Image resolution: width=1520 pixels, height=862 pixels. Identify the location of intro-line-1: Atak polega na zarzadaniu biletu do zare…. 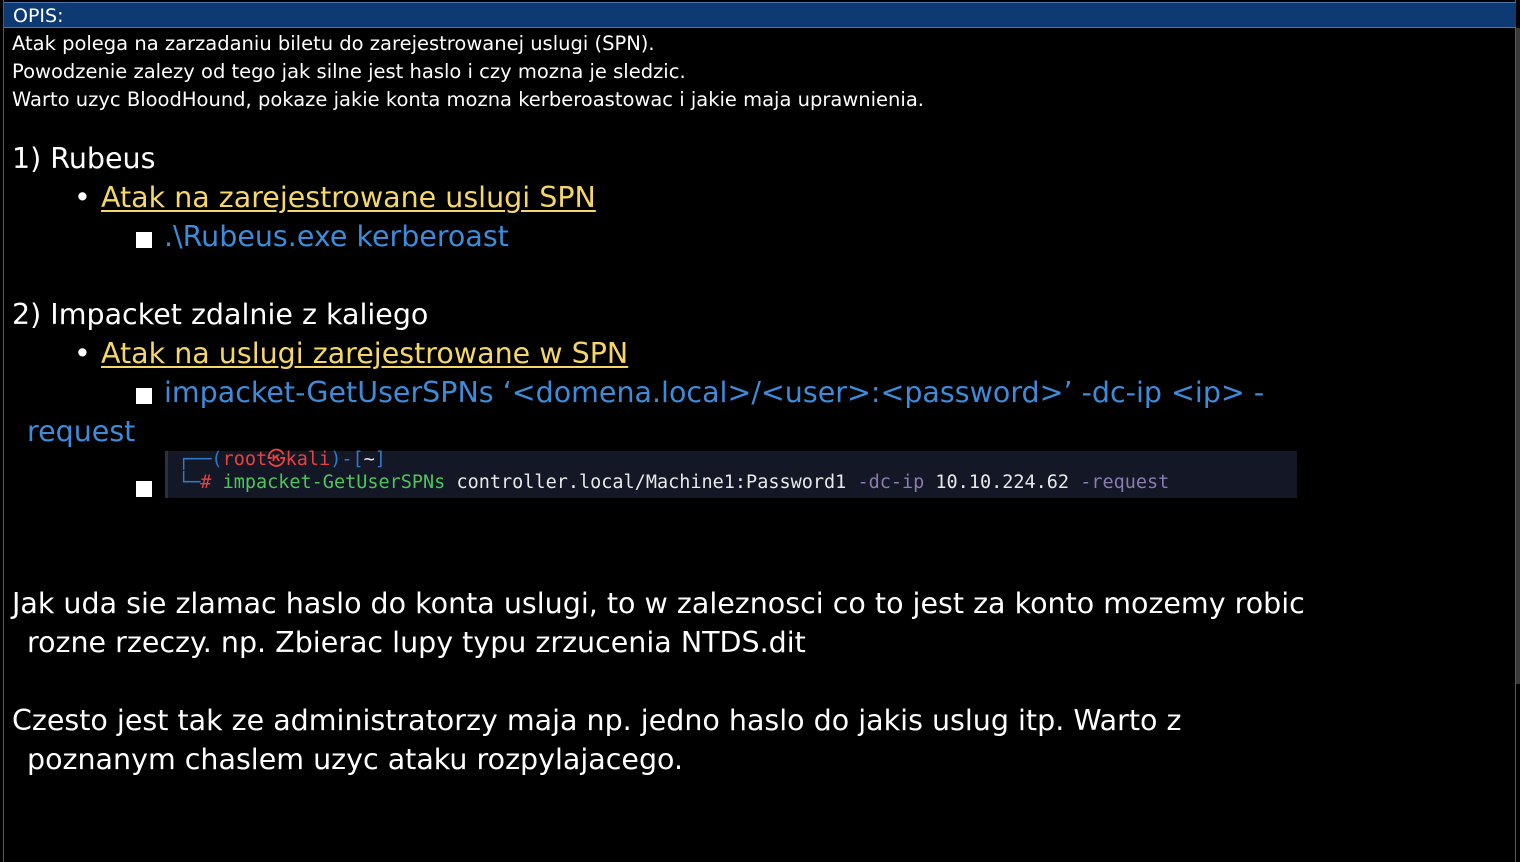
(333, 43).